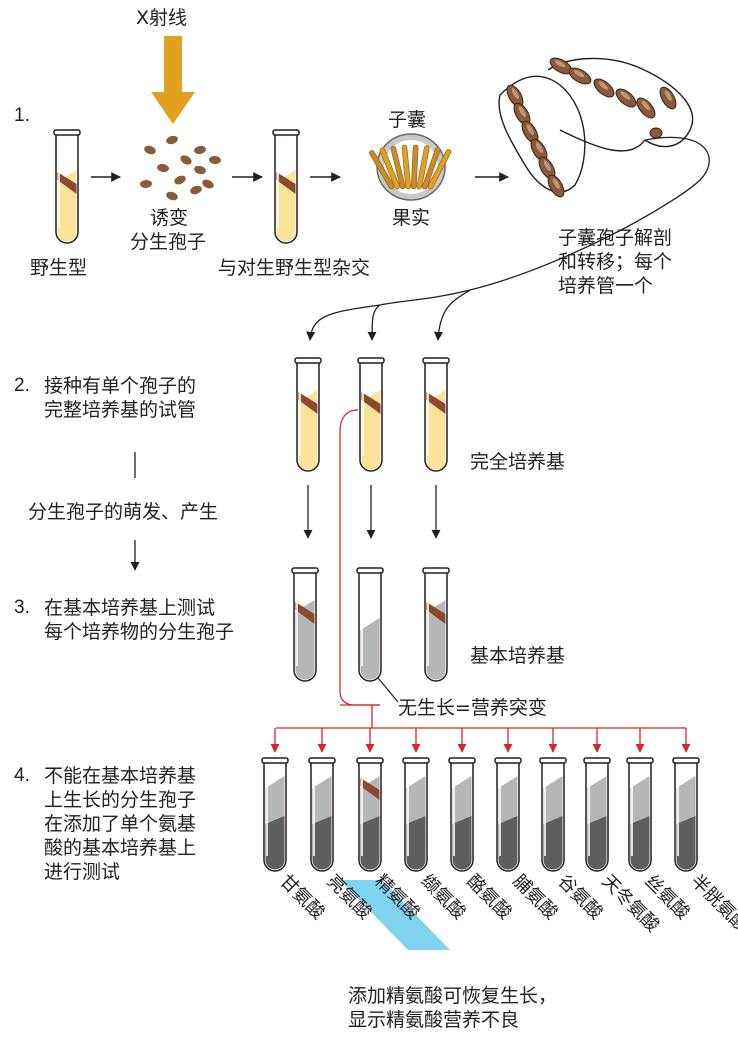 The height and width of the screenshot is (1042, 738). What do you see at coordinates (410, 167) in the screenshot?
I see `fruiting-body-icon` at bounding box center [410, 167].